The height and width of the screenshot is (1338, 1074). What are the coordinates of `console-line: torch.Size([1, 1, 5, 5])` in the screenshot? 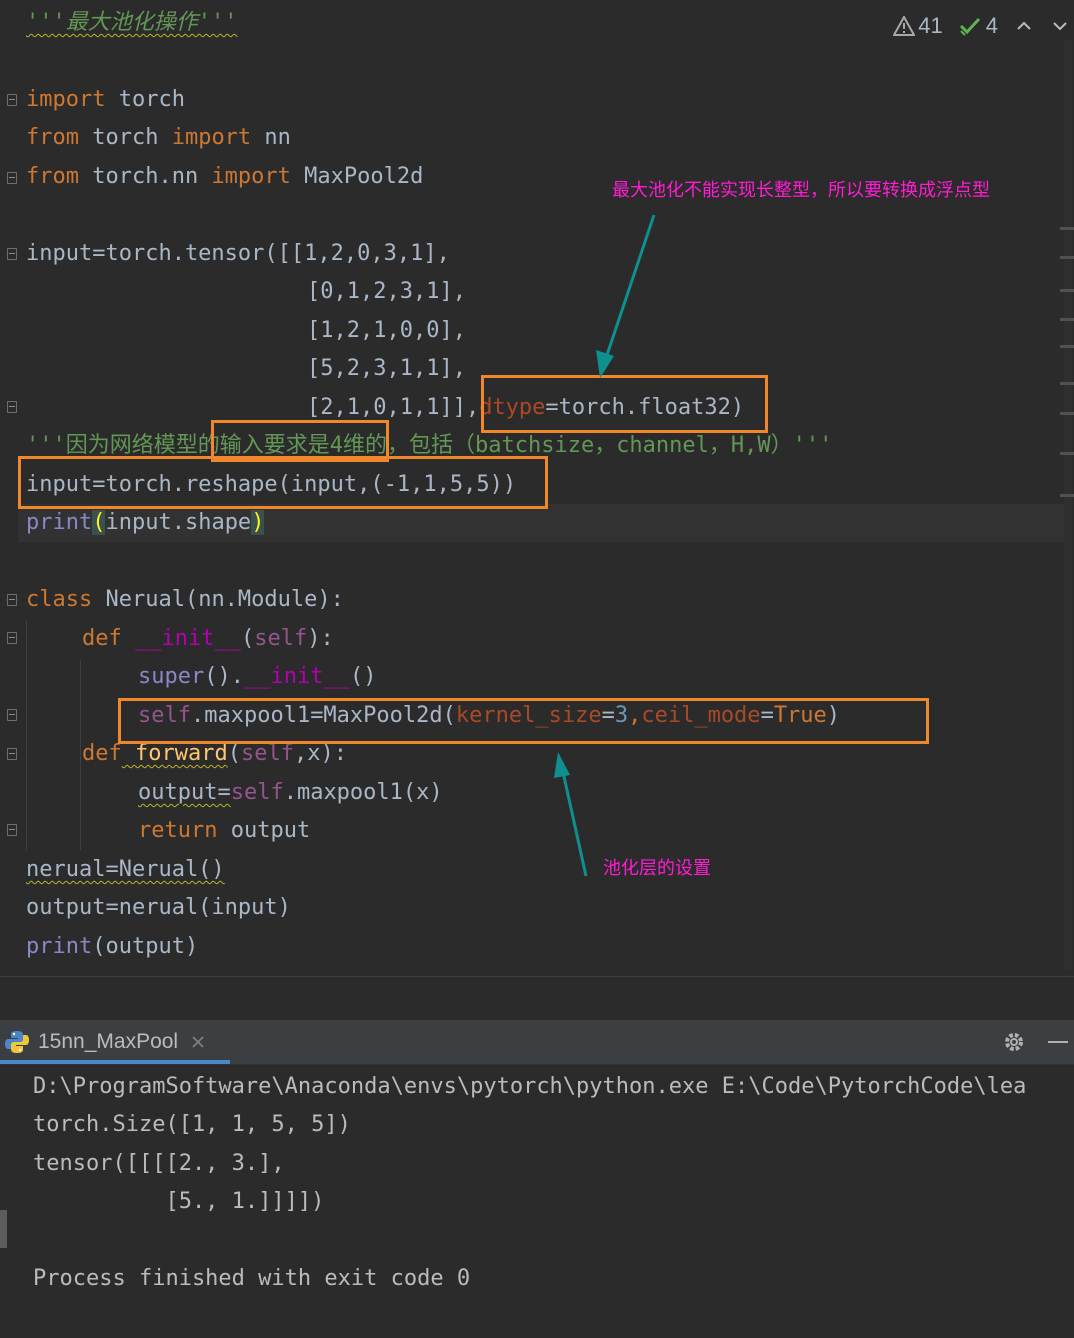 It's located at (192, 1124).